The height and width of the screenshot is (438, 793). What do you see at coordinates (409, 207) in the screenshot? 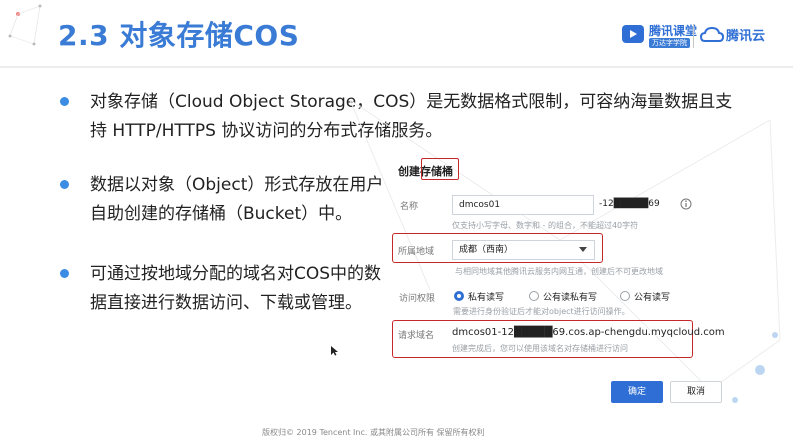
I see `name-label: 名称` at bounding box center [409, 207].